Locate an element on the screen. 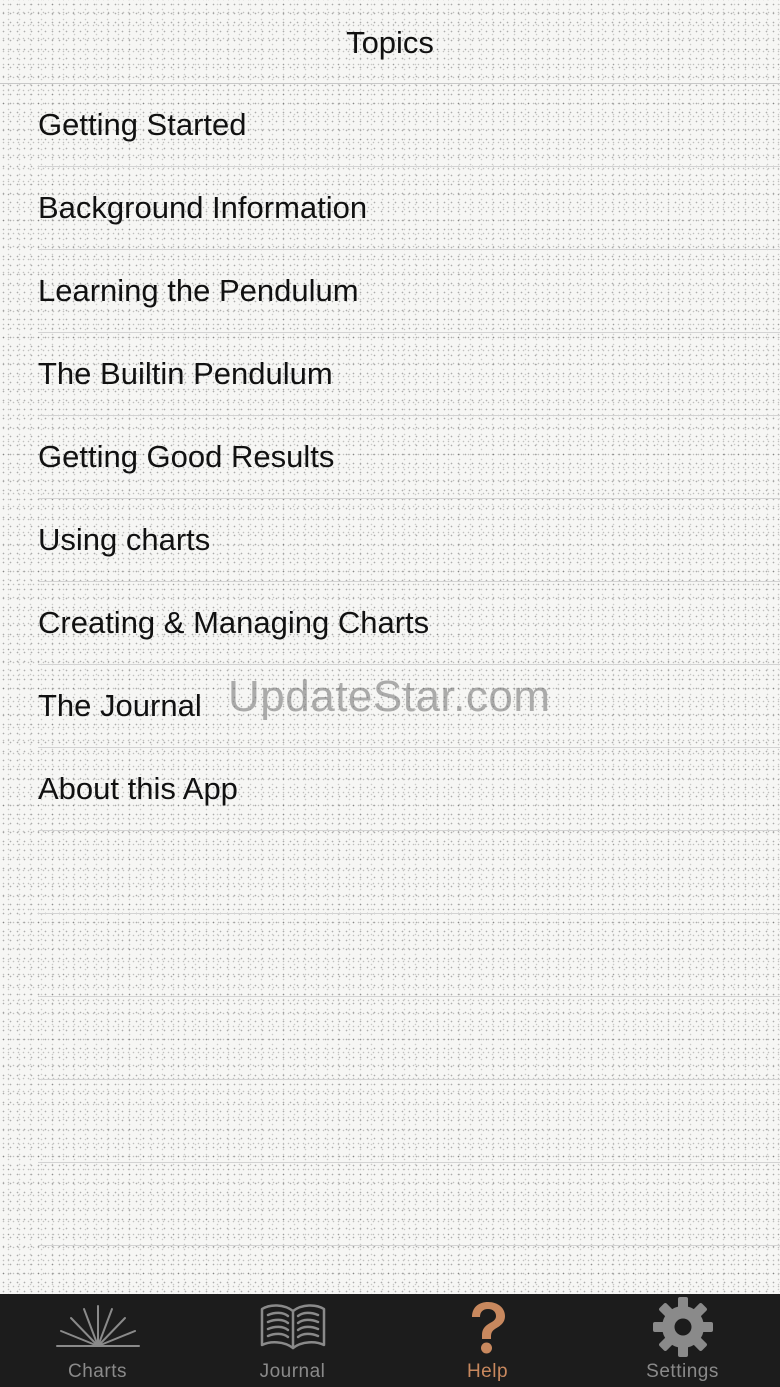 This screenshot has width=780, height=1387. gear-icon is located at coordinates (683, 1327).